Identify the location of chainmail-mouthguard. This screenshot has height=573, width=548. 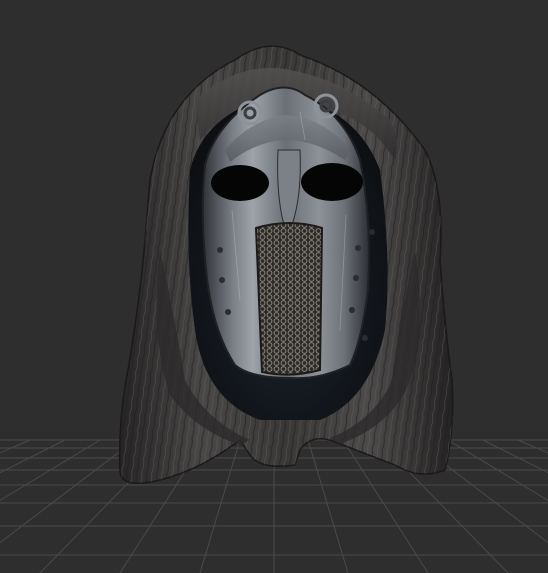
(289, 299).